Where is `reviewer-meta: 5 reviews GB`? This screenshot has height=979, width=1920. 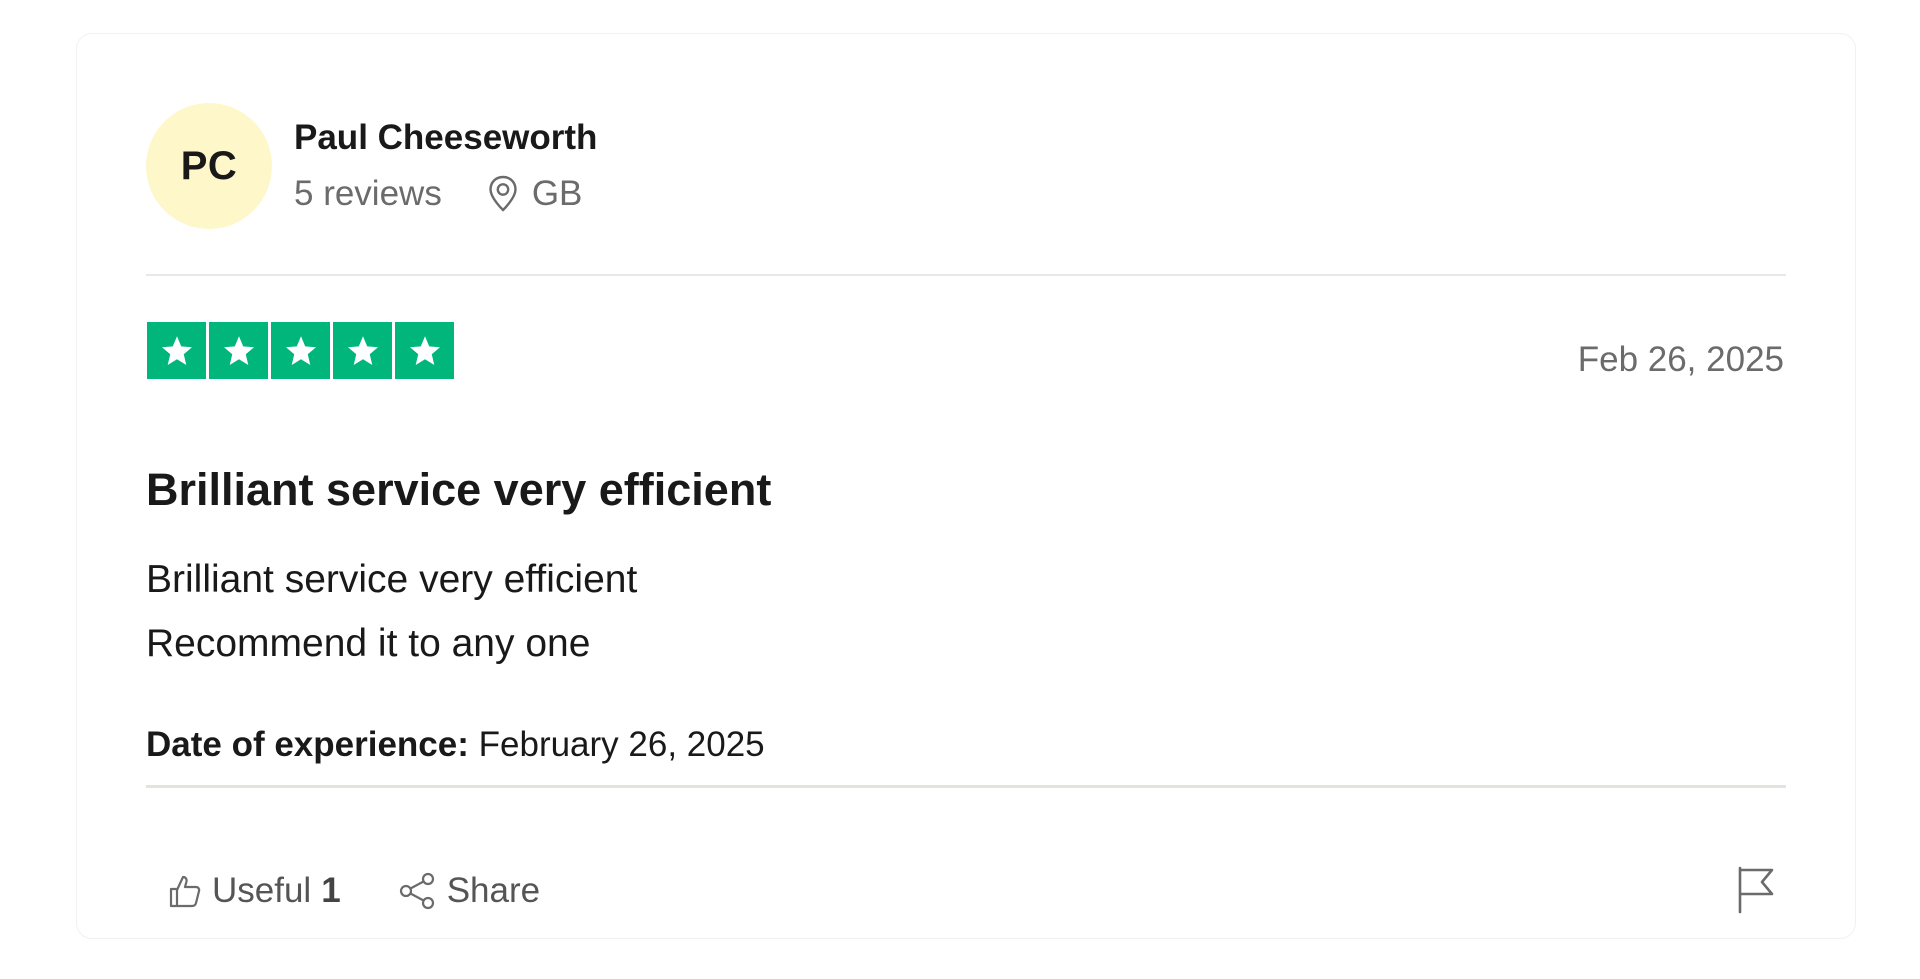 reviewer-meta: 5 reviews GB is located at coordinates (445, 194).